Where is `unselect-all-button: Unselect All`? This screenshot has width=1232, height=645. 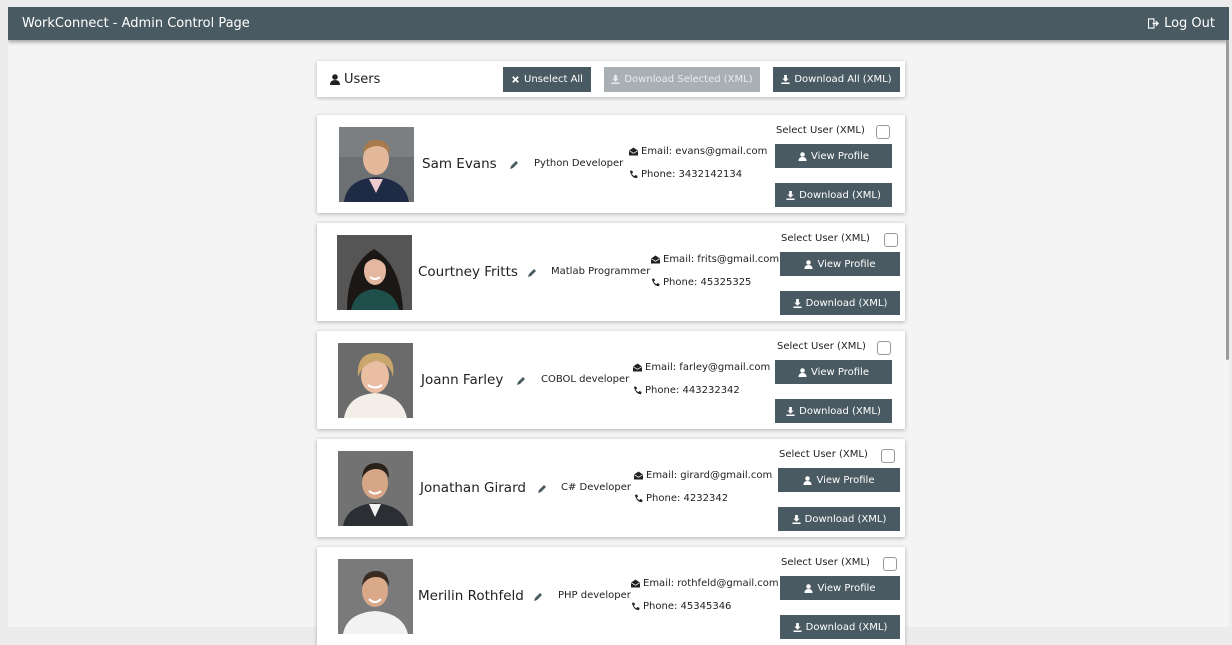 unselect-all-button: Unselect All is located at coordinates (547, 79).